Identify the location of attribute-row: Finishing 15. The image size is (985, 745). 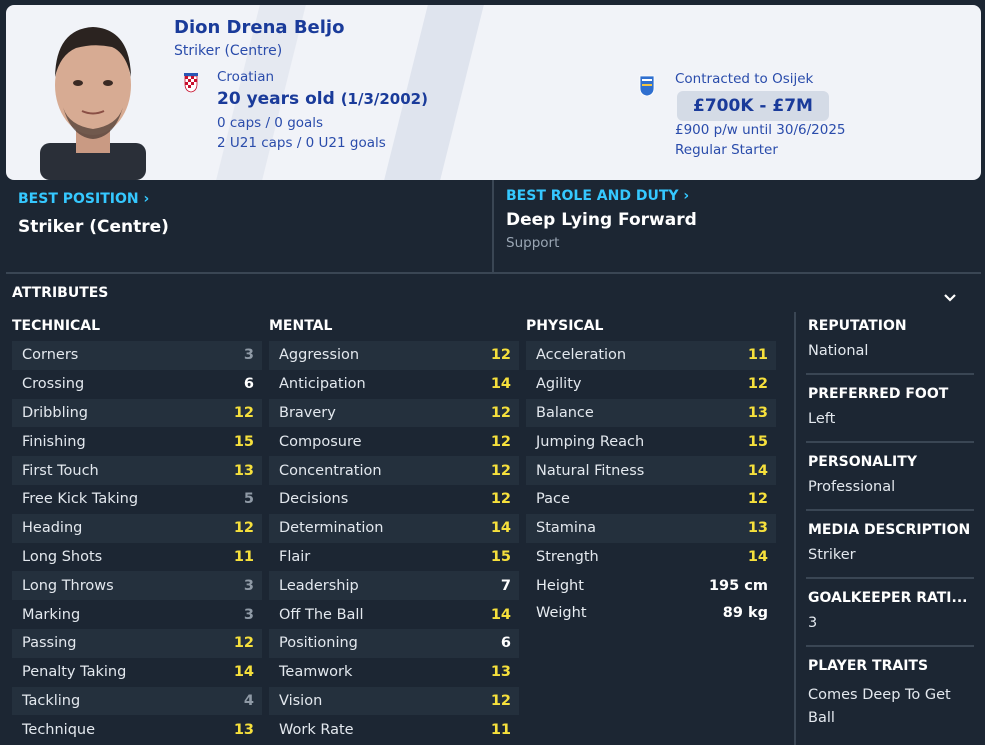
(137, 441).